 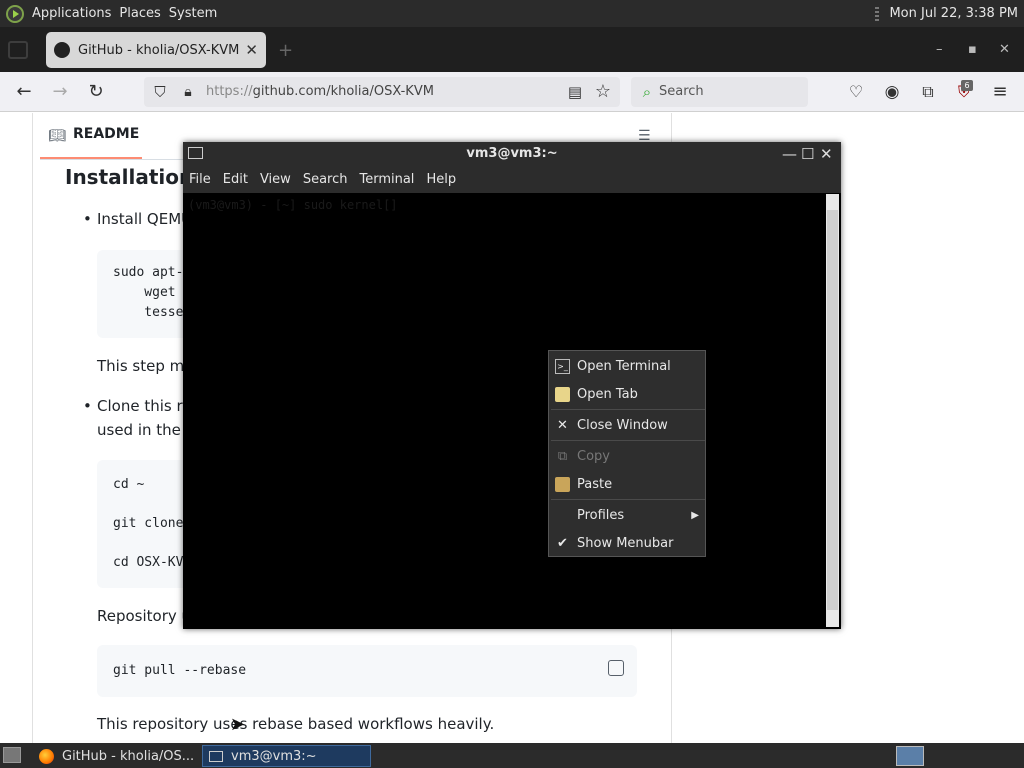 I want to click on menu-terminal: Terminal, so click(x=386, y=179).